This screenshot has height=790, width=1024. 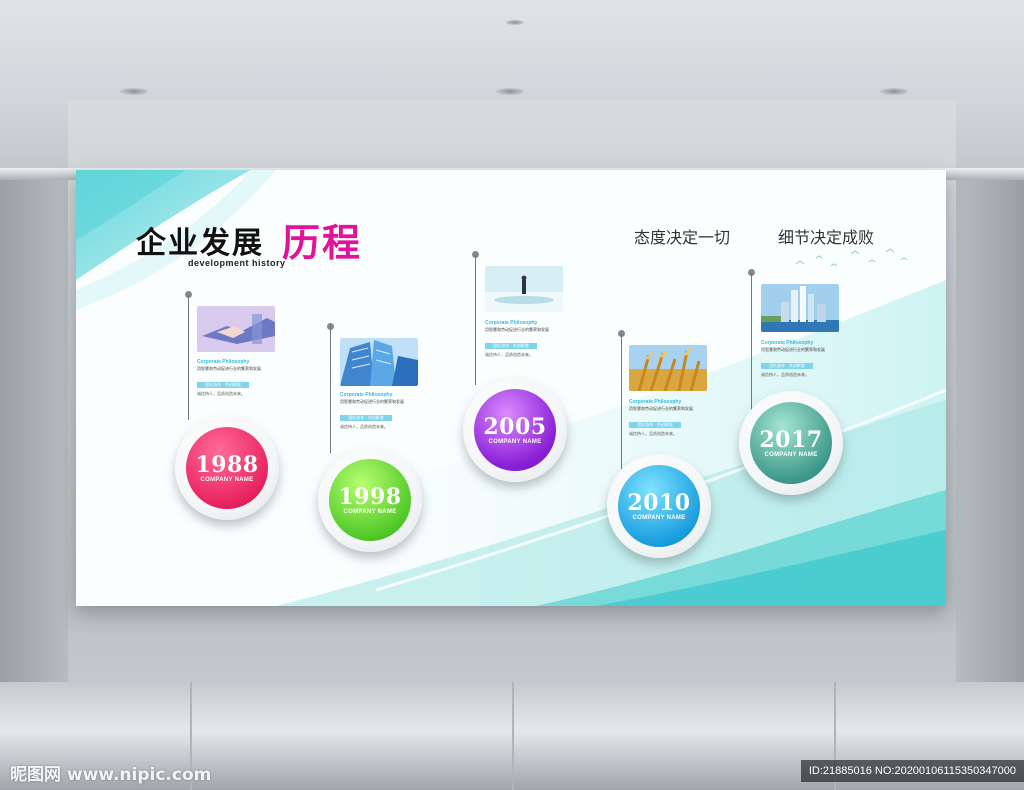 What do you see at coordinates (370, 497) in the screenshot?
I see `year-label: 1998` at bounding box center [370, 497].